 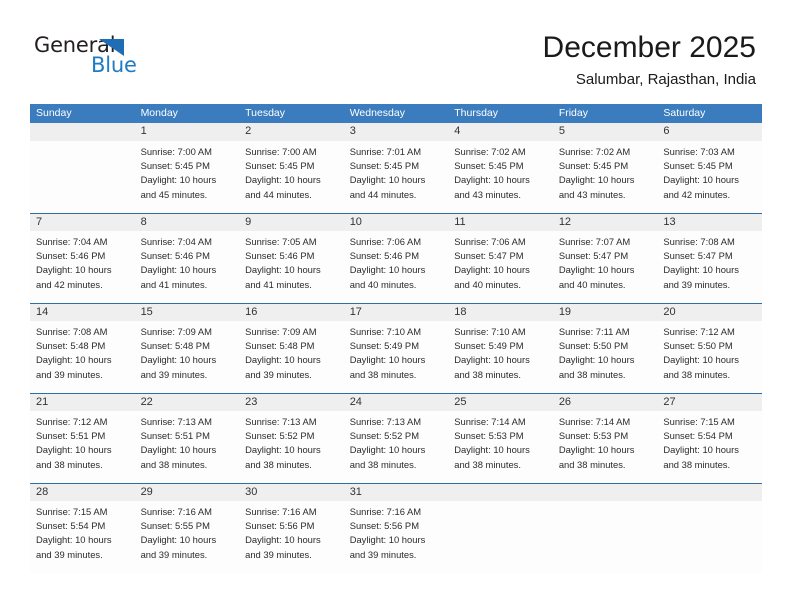 I want to click on sunset-text: Sunset: 5:52 PM, so click(x=384, y=436).